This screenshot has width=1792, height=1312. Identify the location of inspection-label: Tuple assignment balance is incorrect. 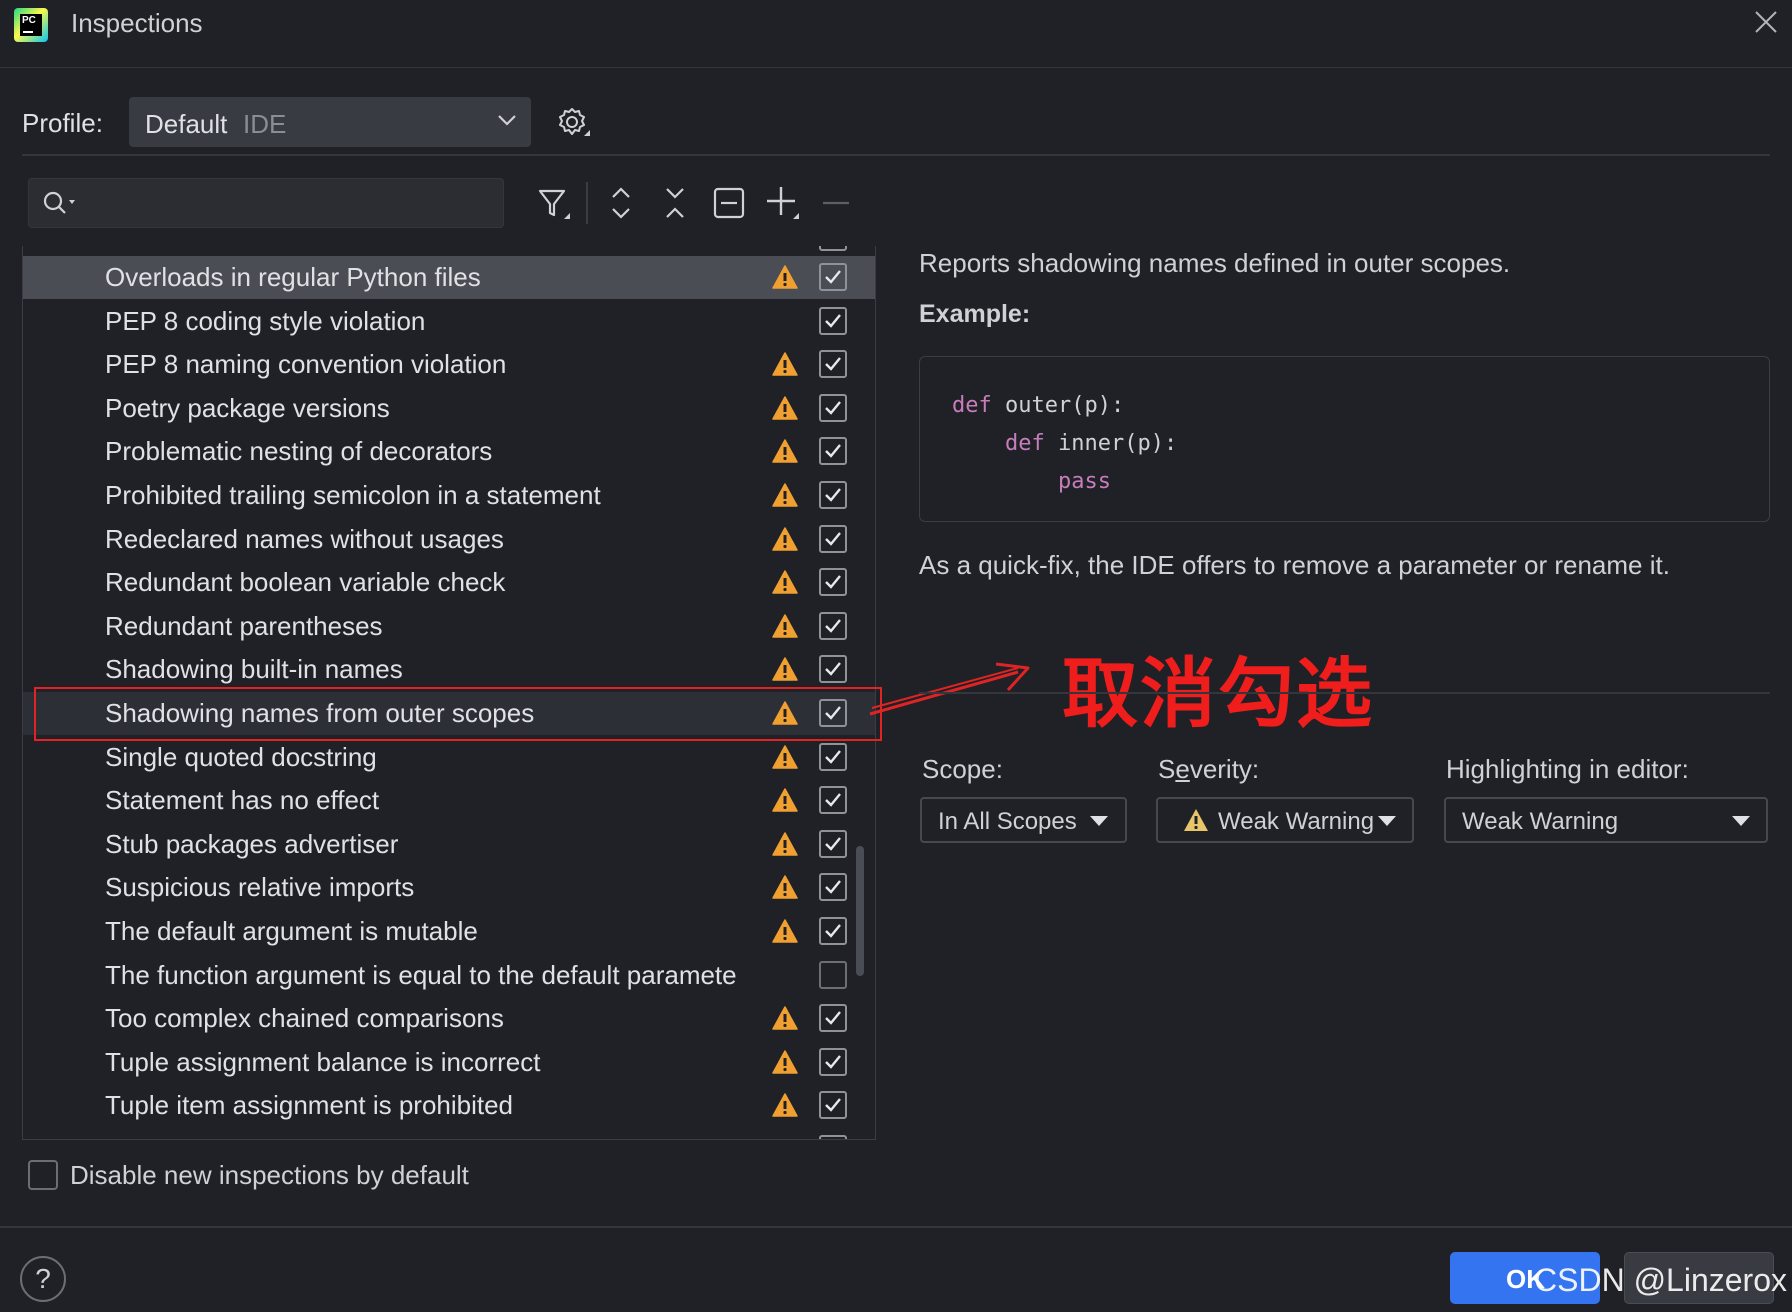
(323, 1061).